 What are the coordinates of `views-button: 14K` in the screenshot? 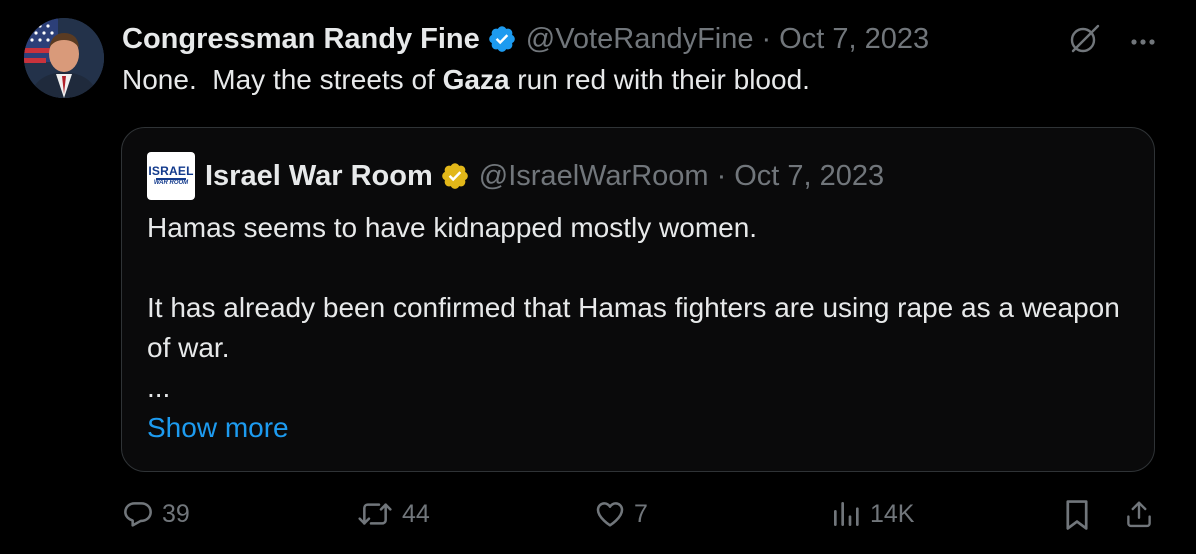 It's located at (872, 514).